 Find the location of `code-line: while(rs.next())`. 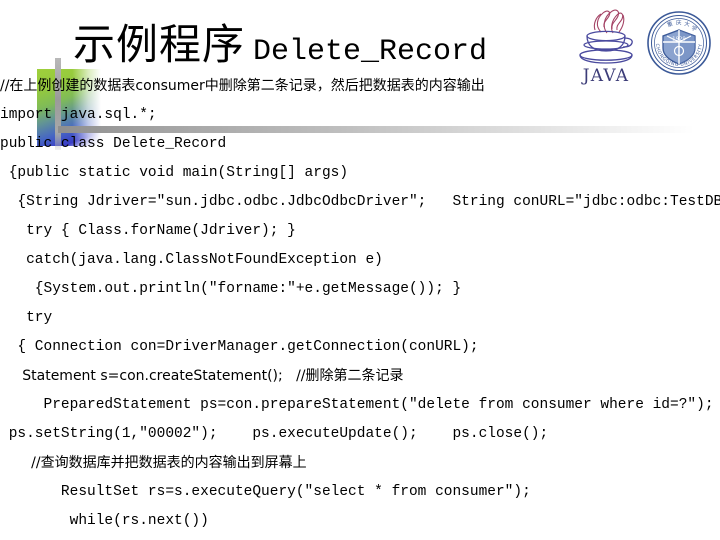

code-line: while(rs.next()) is located at coordinates (104, 521).